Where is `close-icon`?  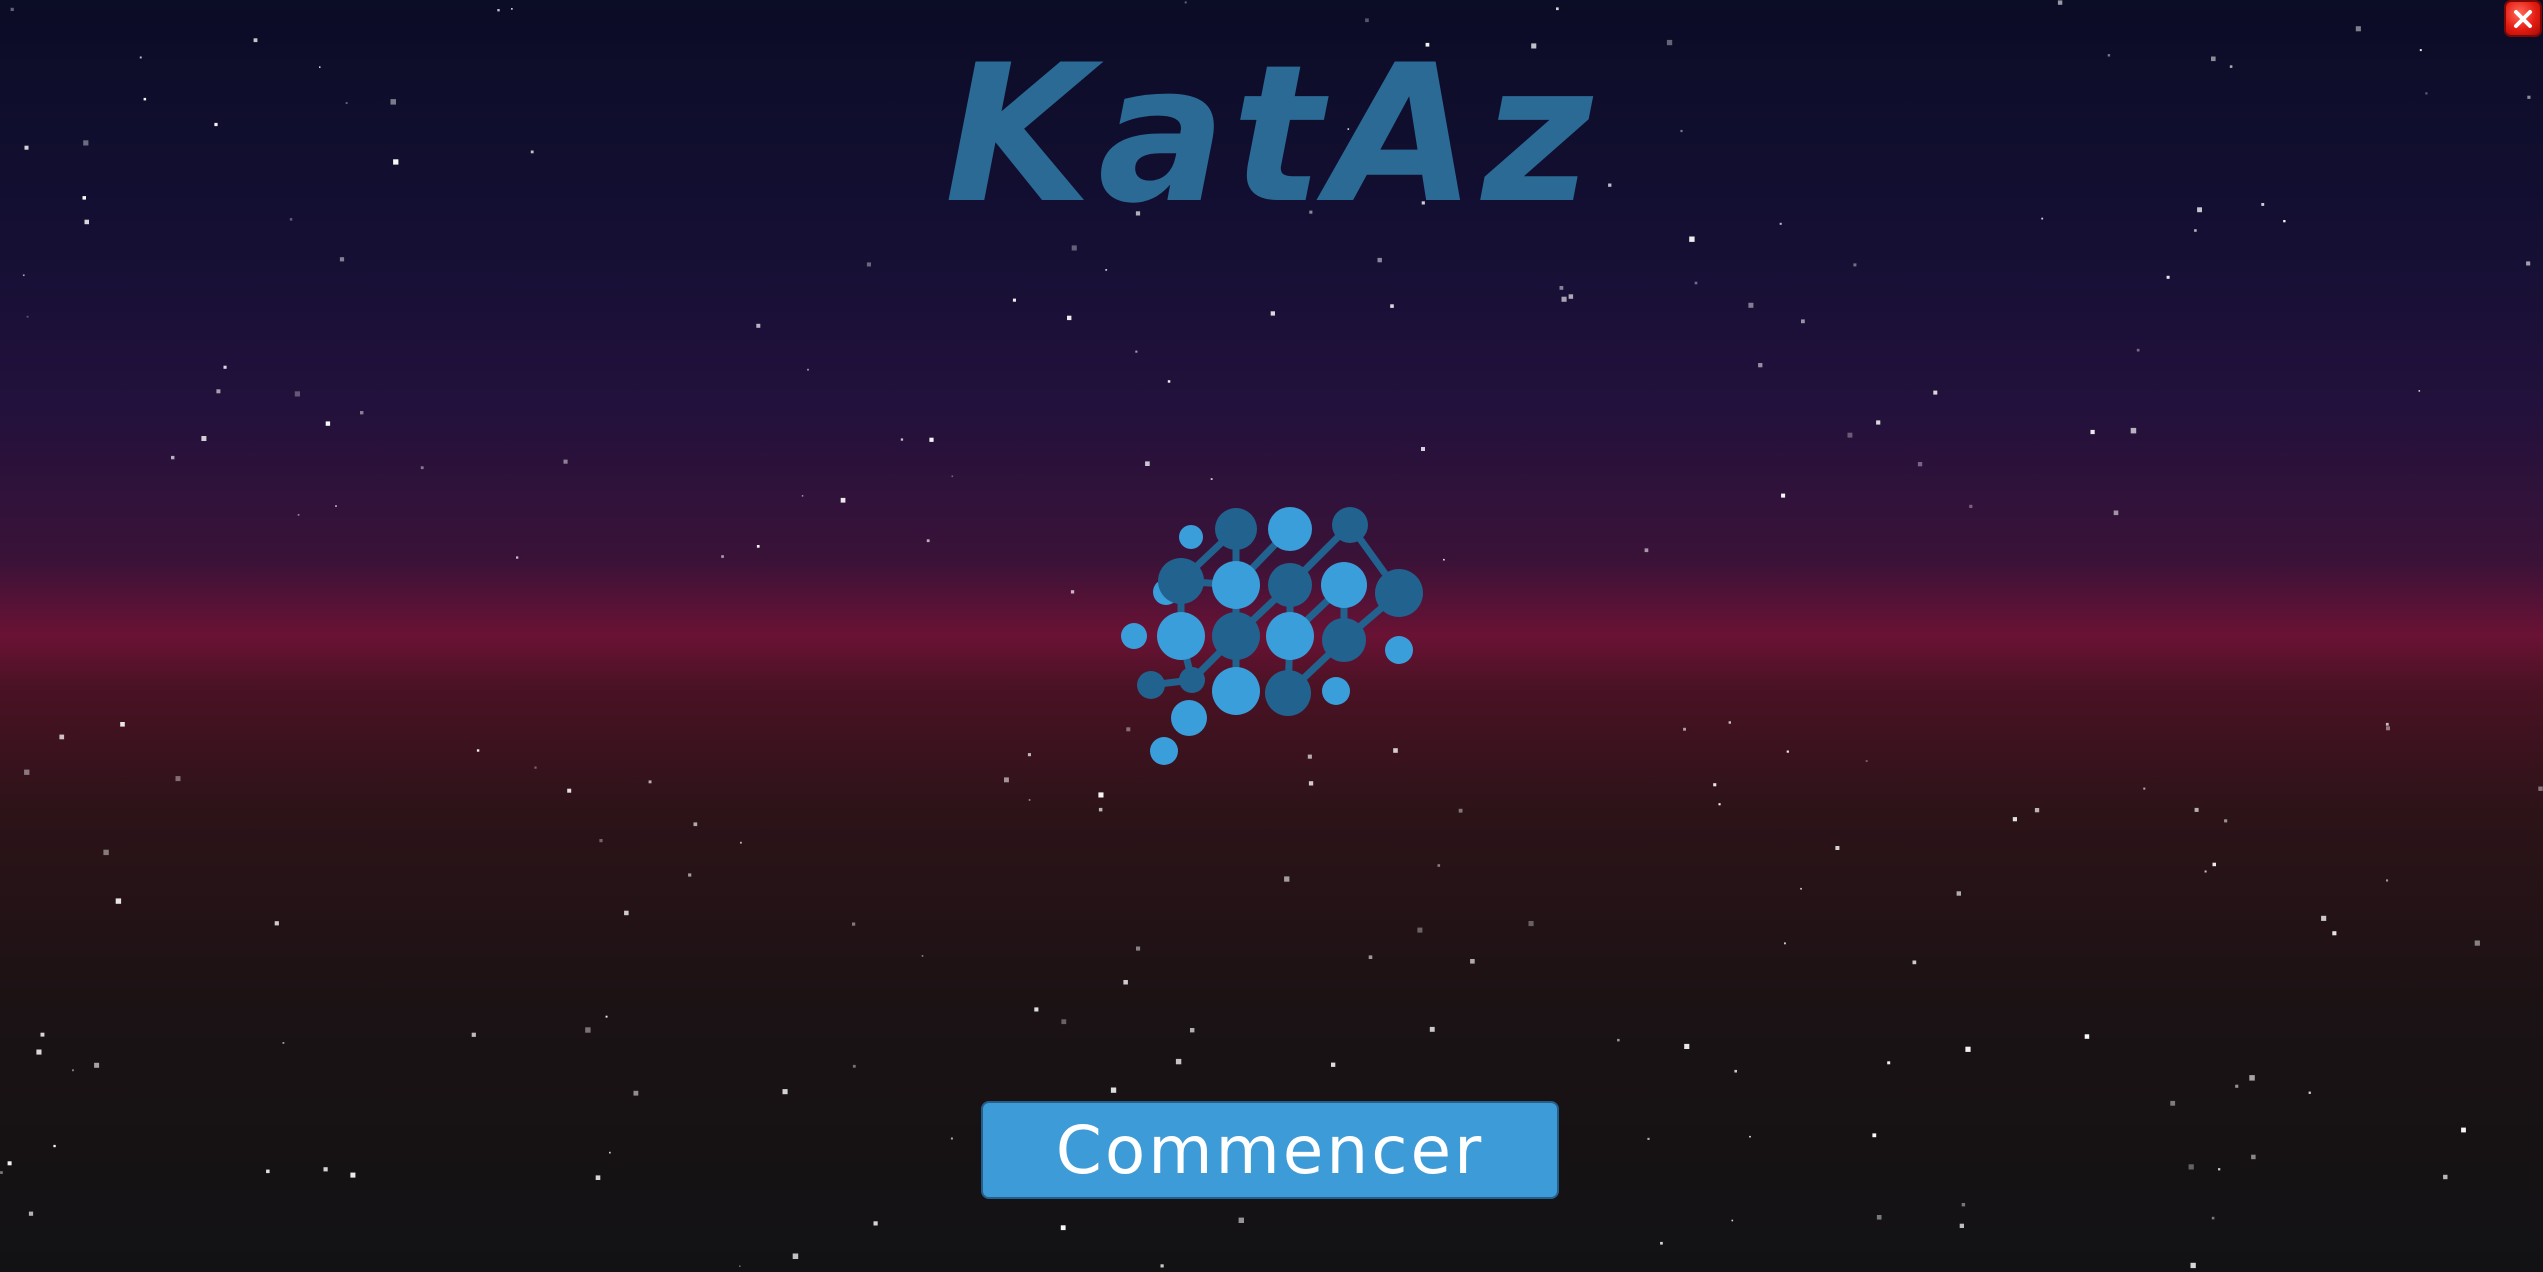
close-icon is located at coordinates (2523, 18).